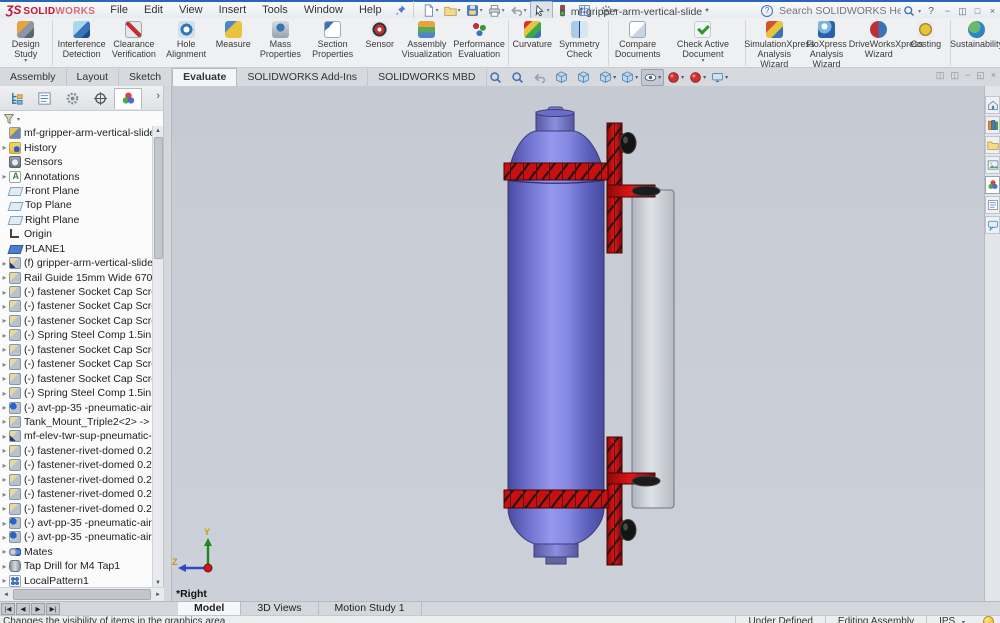 The width and height of the screenshot is (1000, 623). Describe the element at coordinates (474, 10) in the screenshot. I see `save: ▾` at that location.